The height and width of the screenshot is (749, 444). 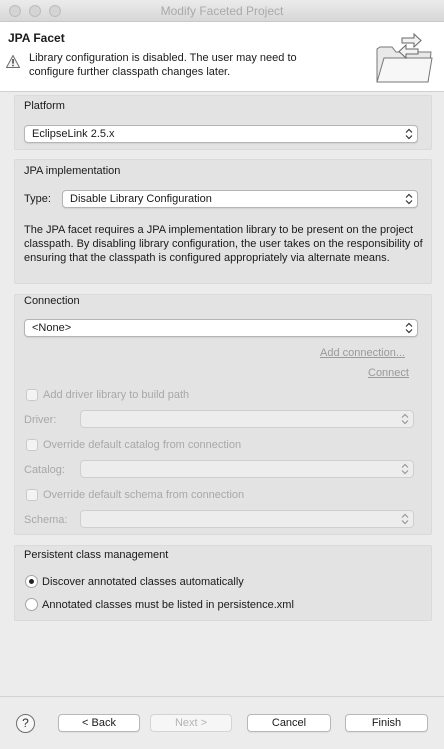 What do you see at coordinates (388, 373) in the screenshot?
I see `connect-link: Connect` at bounding box center [388, 373].